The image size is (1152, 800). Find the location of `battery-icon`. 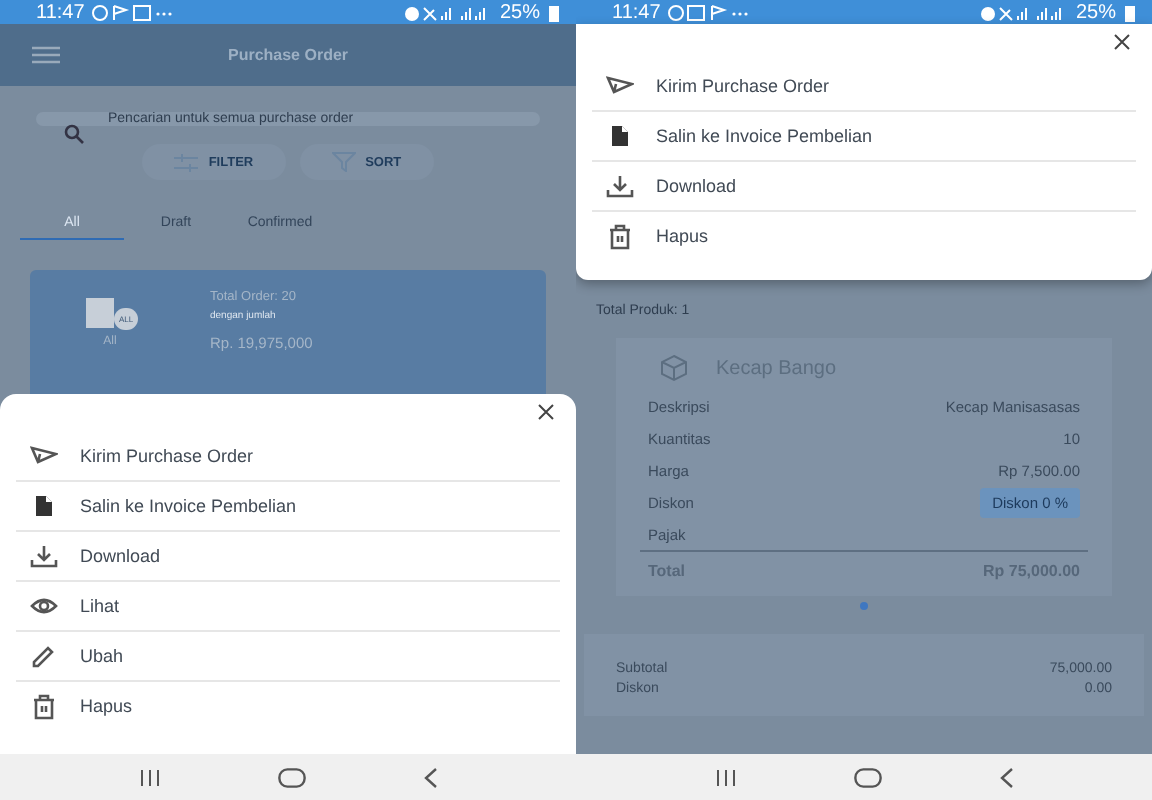

battery-icon is located at coordinates (554, 12).